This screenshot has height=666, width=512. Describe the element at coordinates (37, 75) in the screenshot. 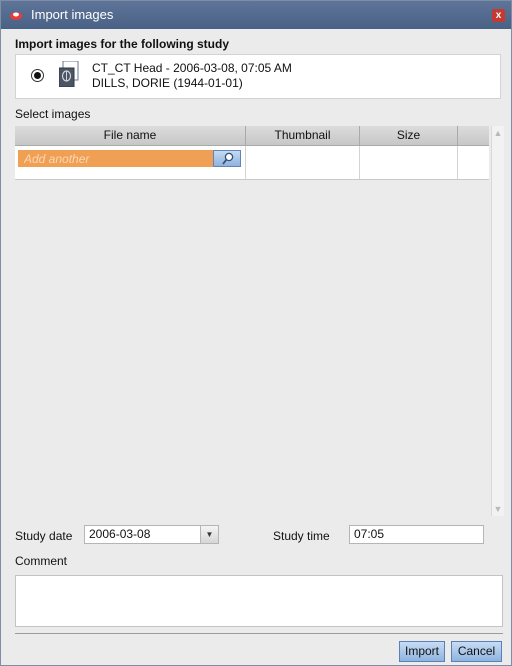

I see `study-radio-button` at that location.